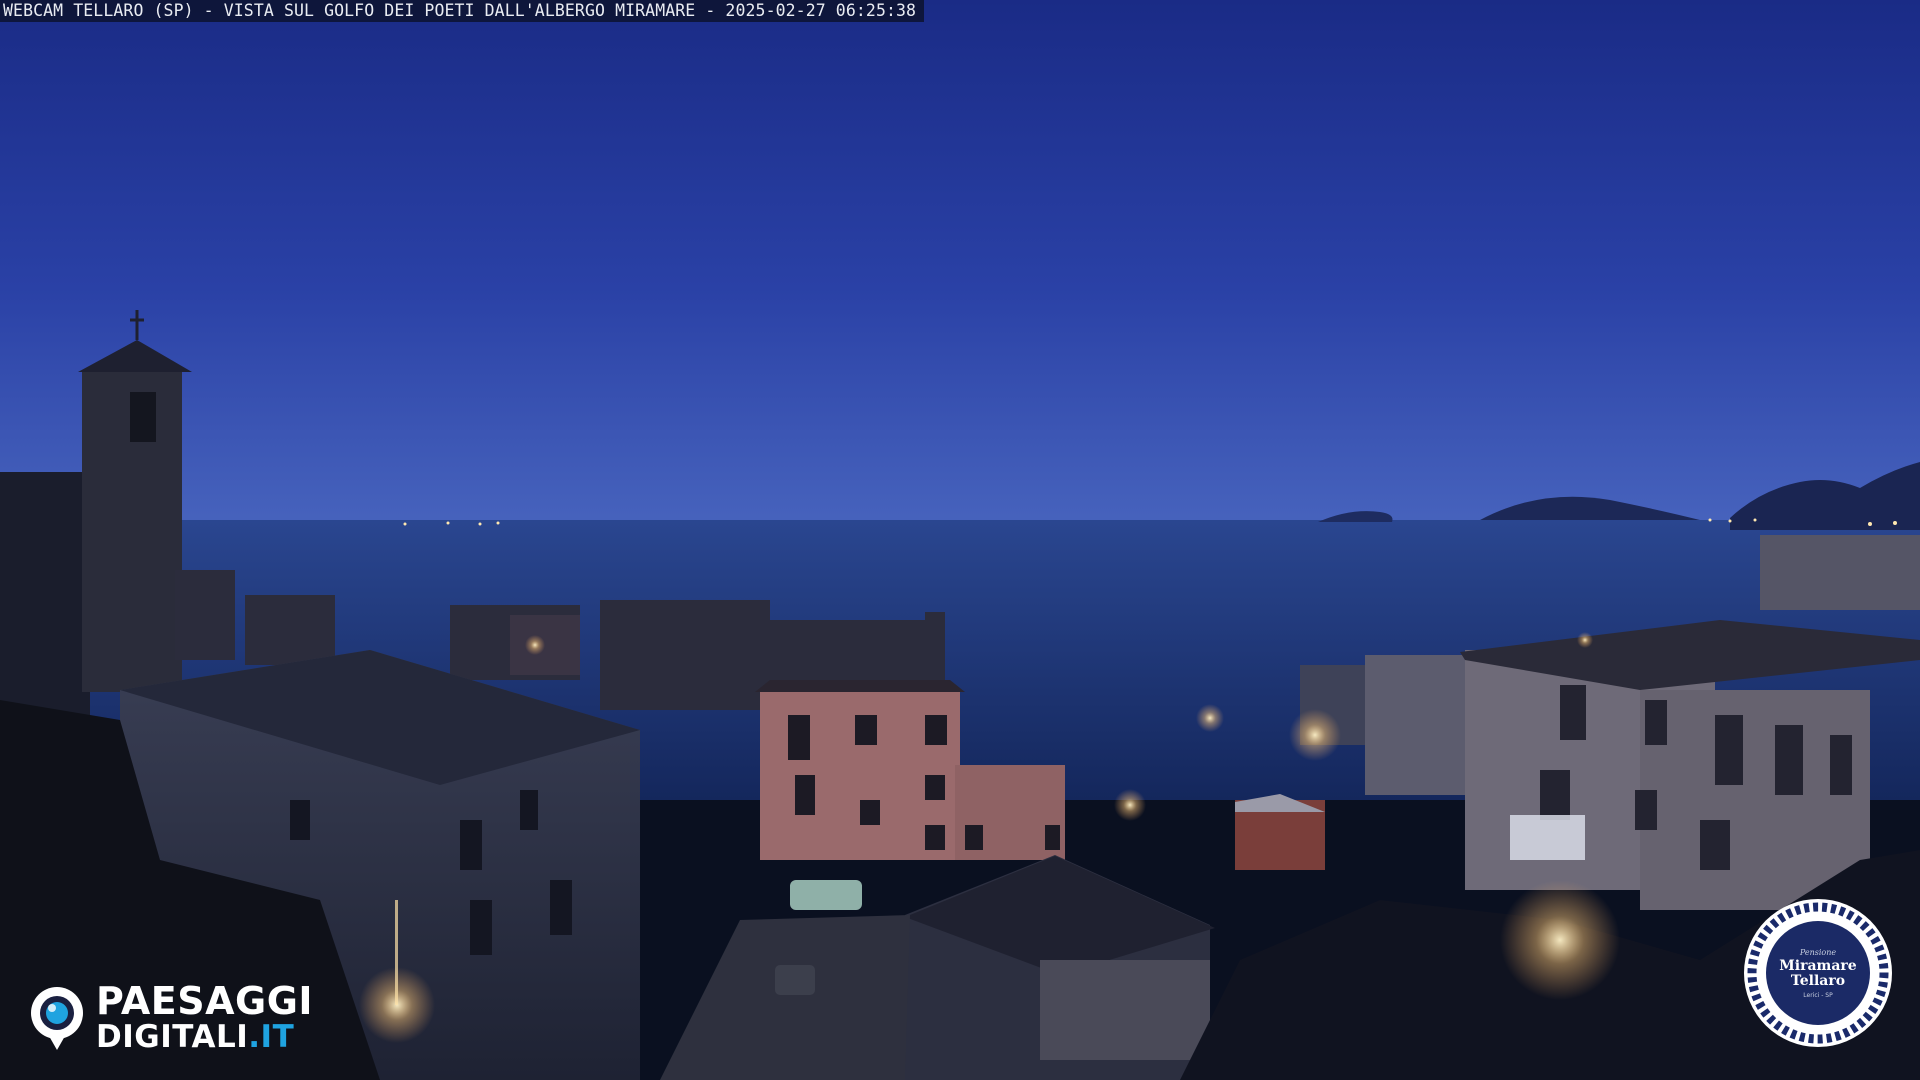  I want to click on parked-car, so click(826, 895).